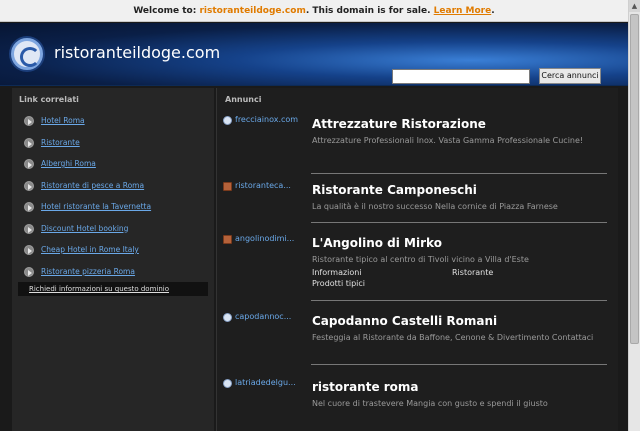 The image size is (640, 431). Describe the element at coordinates (113, 164) in the screenshot. I see `sidebar-item-alberghi-roma: Alberghi Roma` at that location.